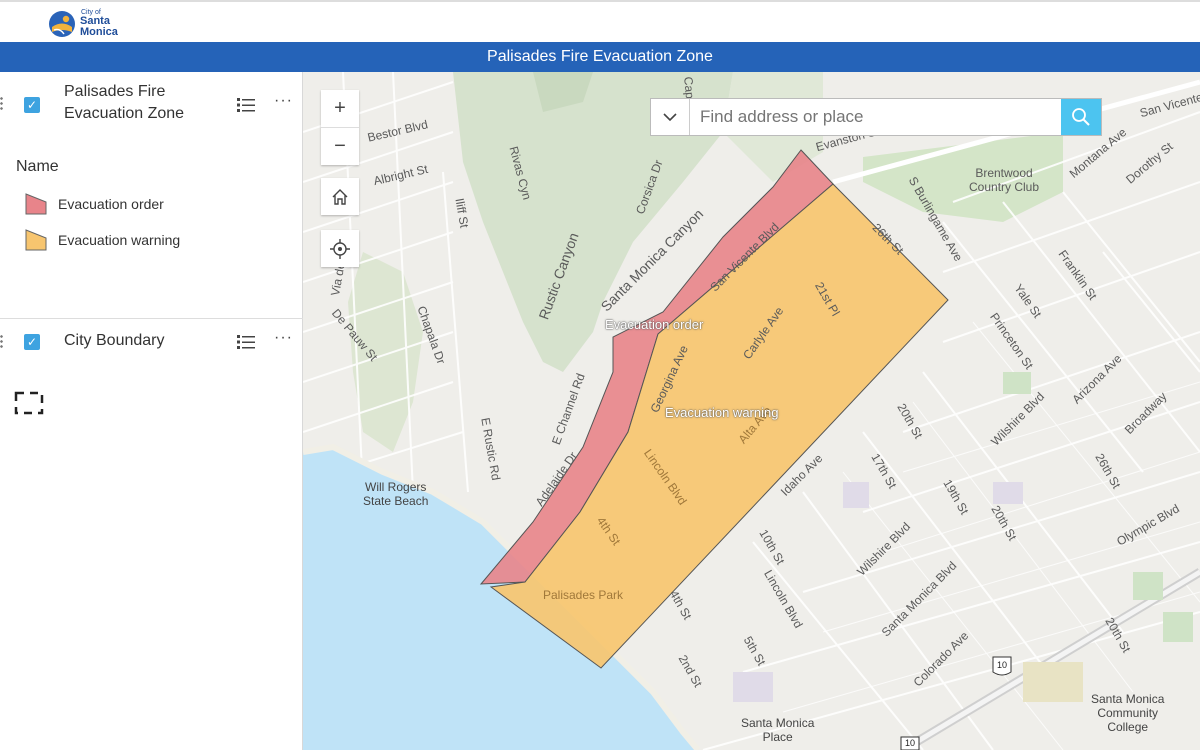  I want to click on layer-divider, so click(151, 318).